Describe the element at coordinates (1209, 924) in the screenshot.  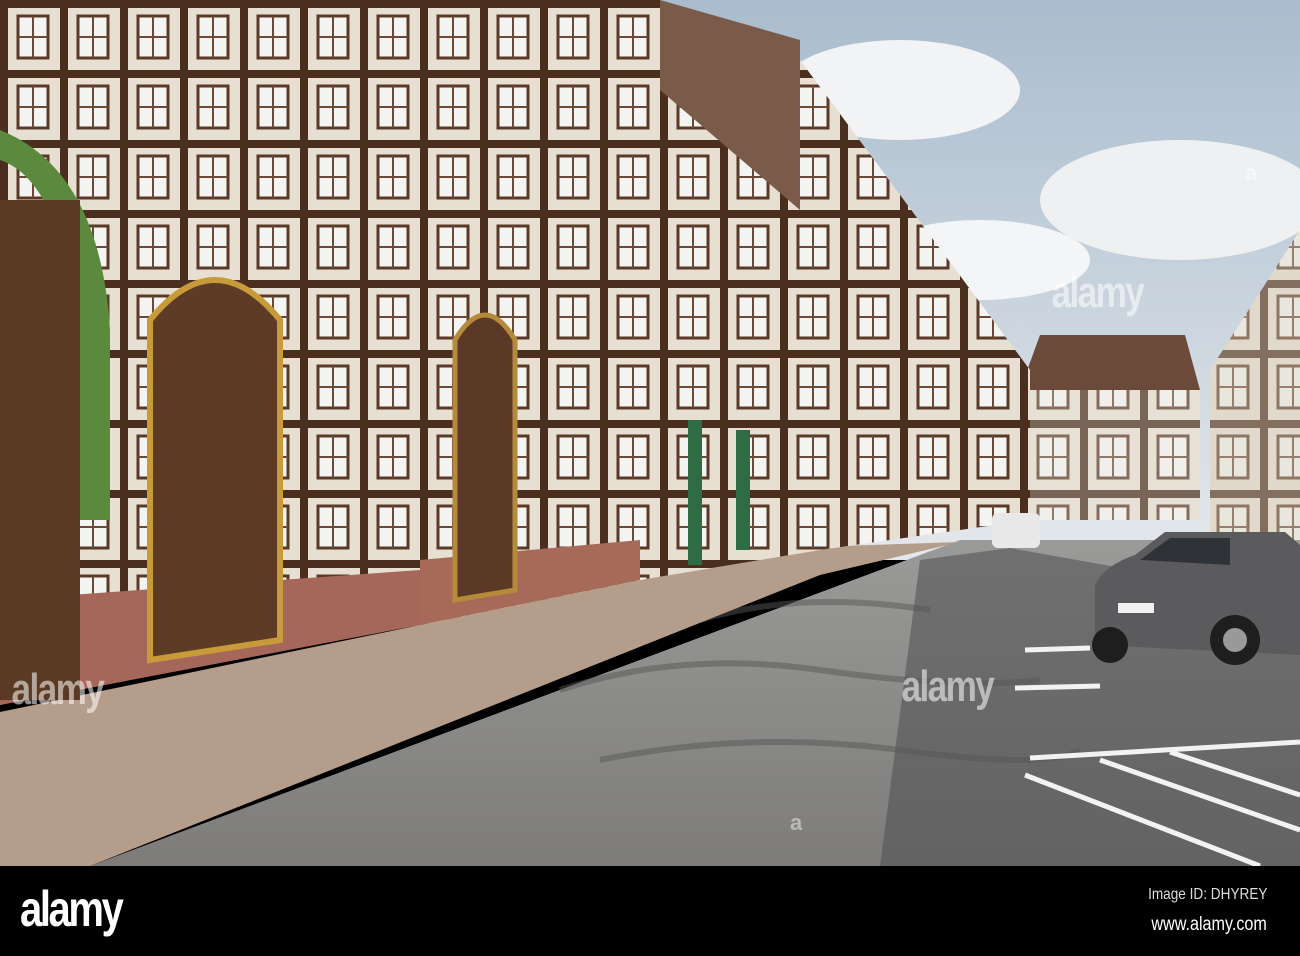
I see `site-url: www.alamy.com` at that location.